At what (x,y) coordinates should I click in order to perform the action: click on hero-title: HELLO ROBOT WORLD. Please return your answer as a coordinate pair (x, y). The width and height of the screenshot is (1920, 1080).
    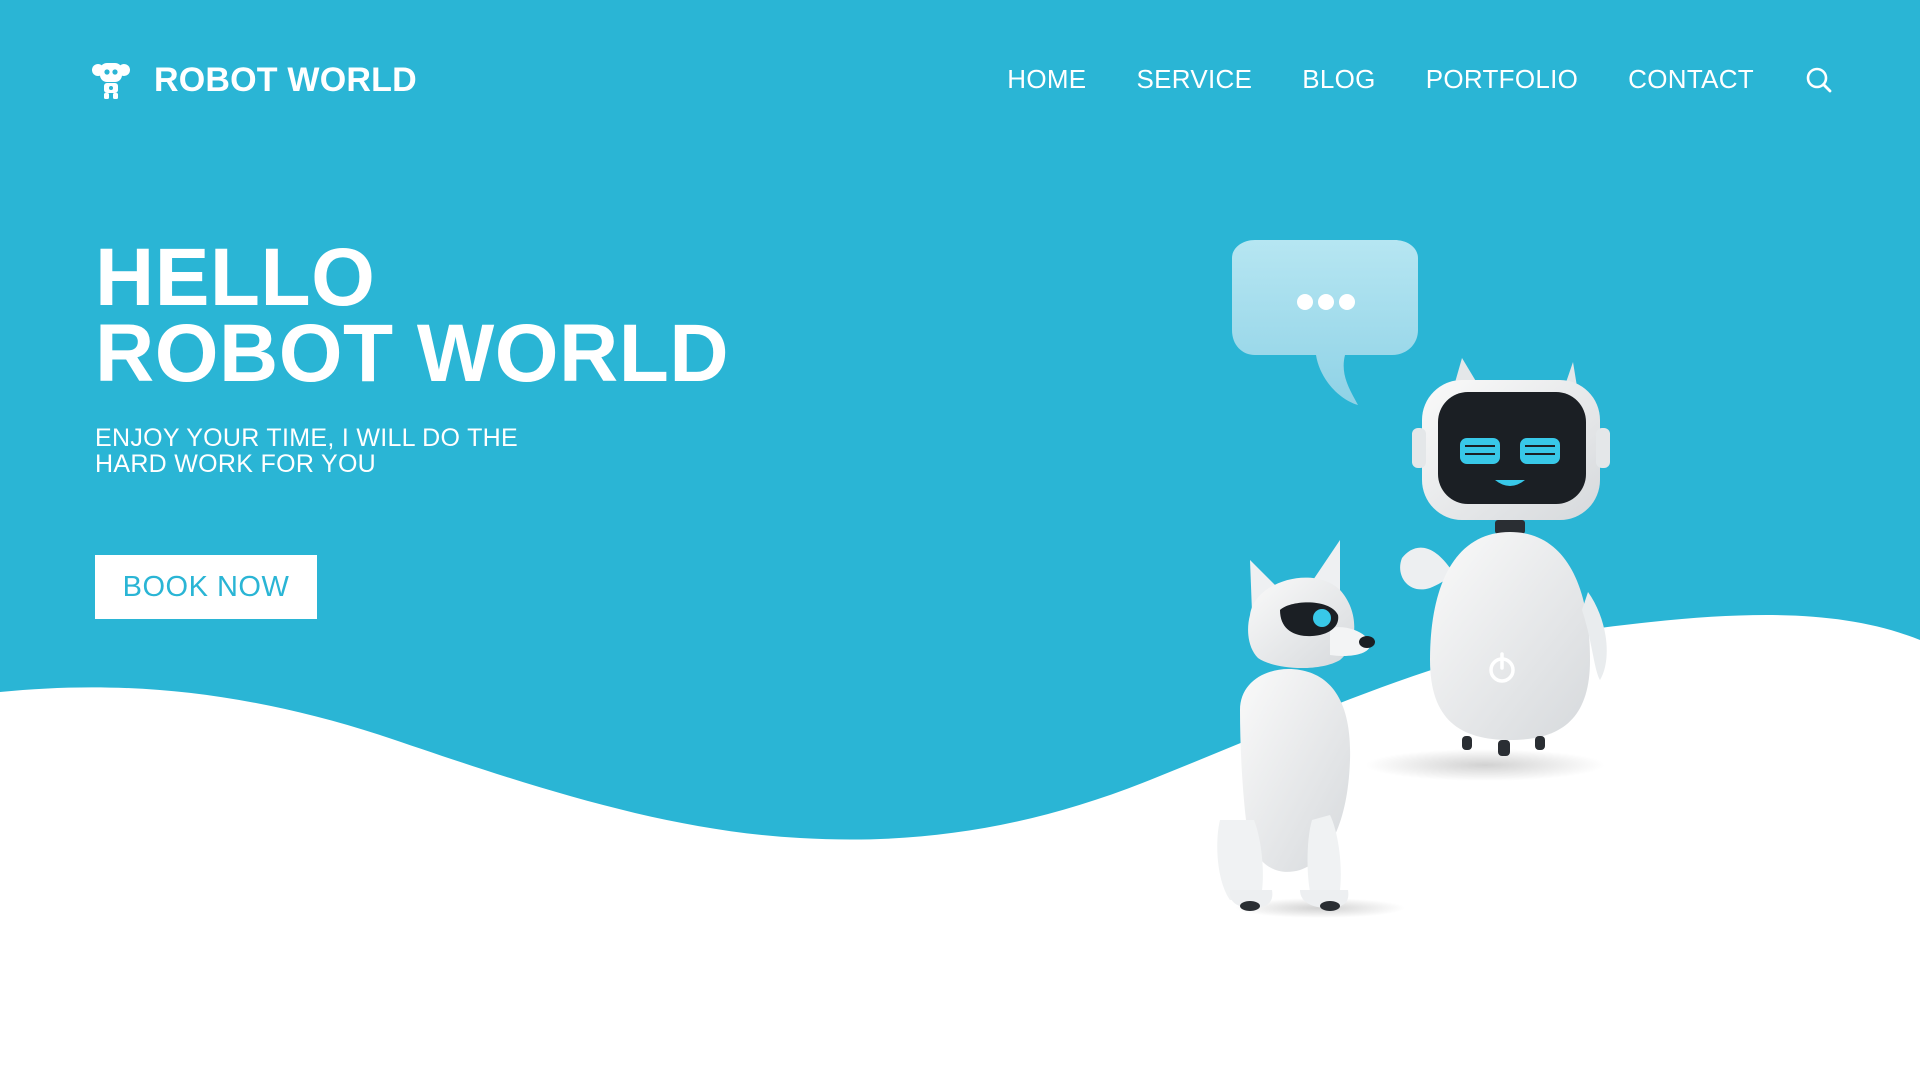
    Looking at the image, I should click on (412, 315).